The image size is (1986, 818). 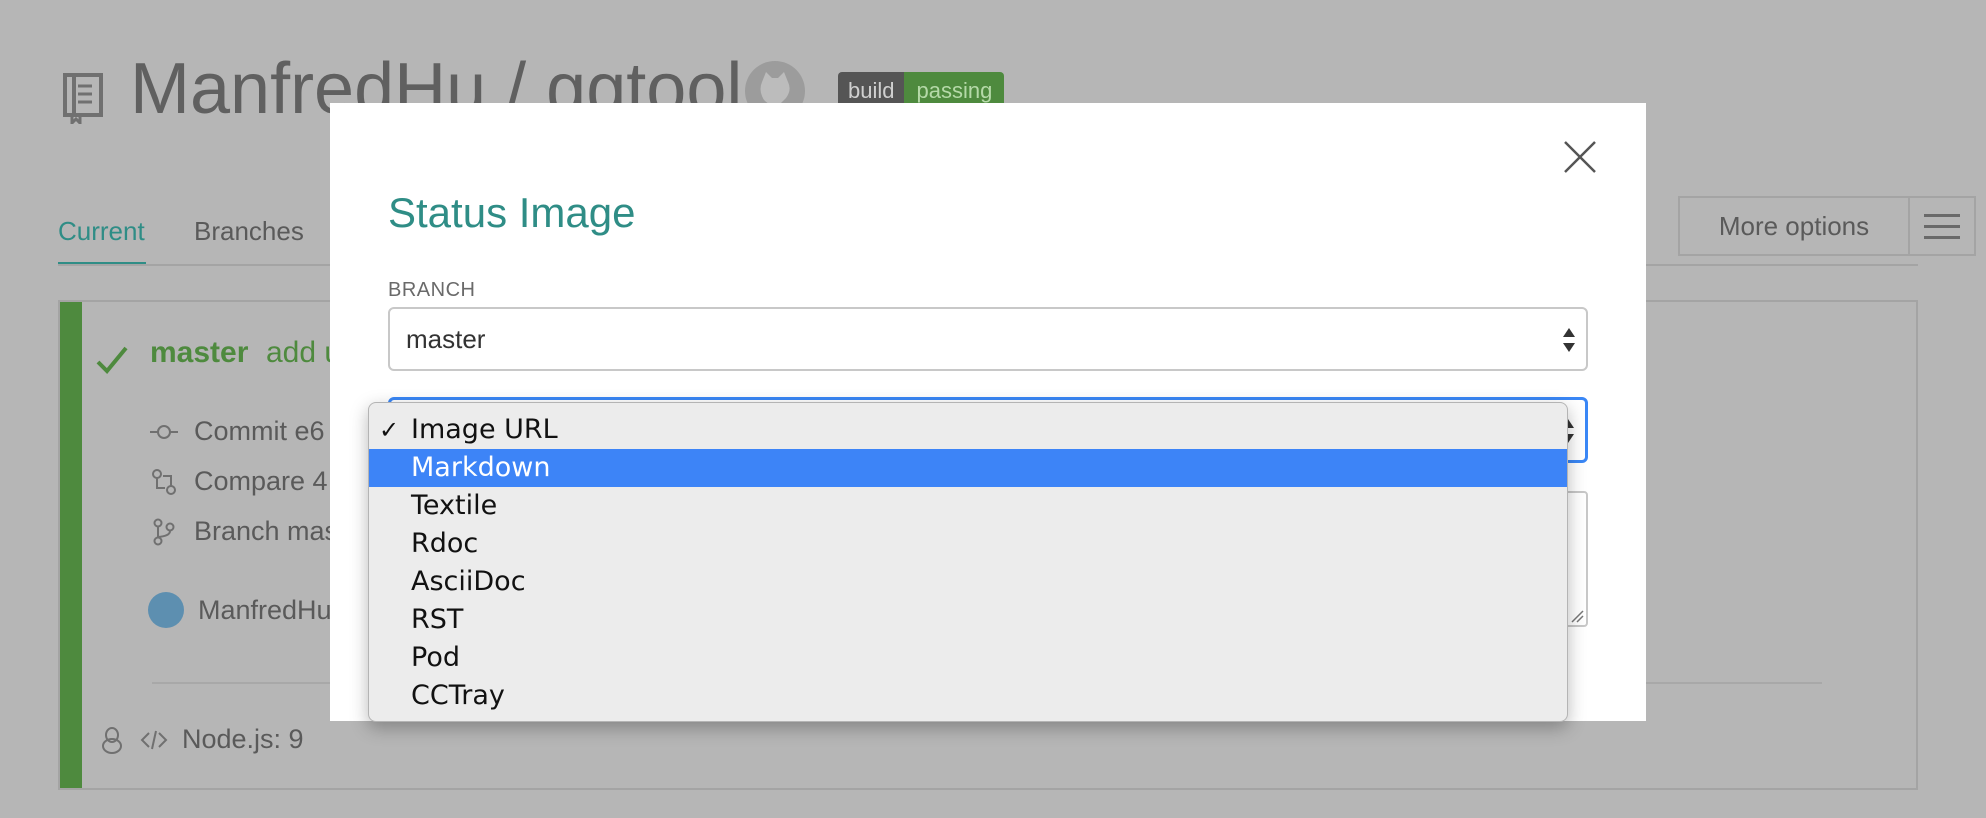 I want to click on commit-text: Commit e6, so click(x=259, y=431).